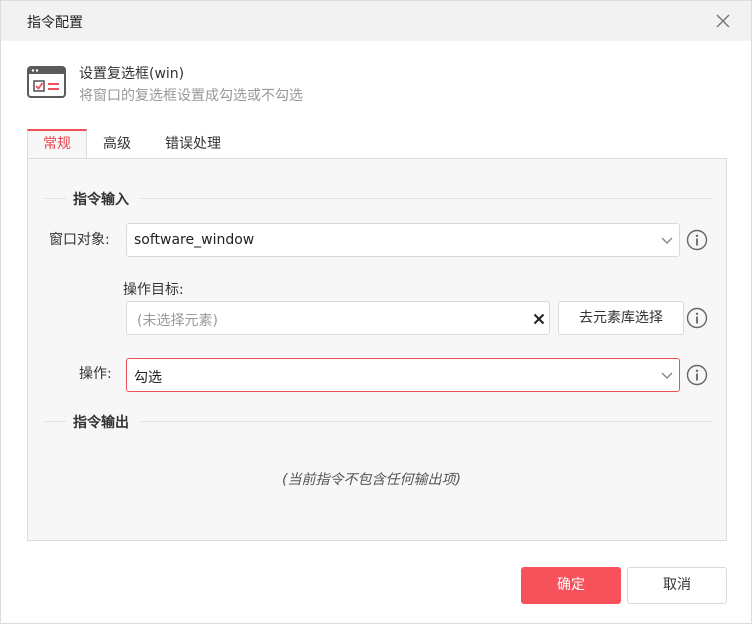  Describe the element at coordinates (371, 480) in the screenshot. I see `no-output-text: (当前指令不包含任何输出项)` at that location.